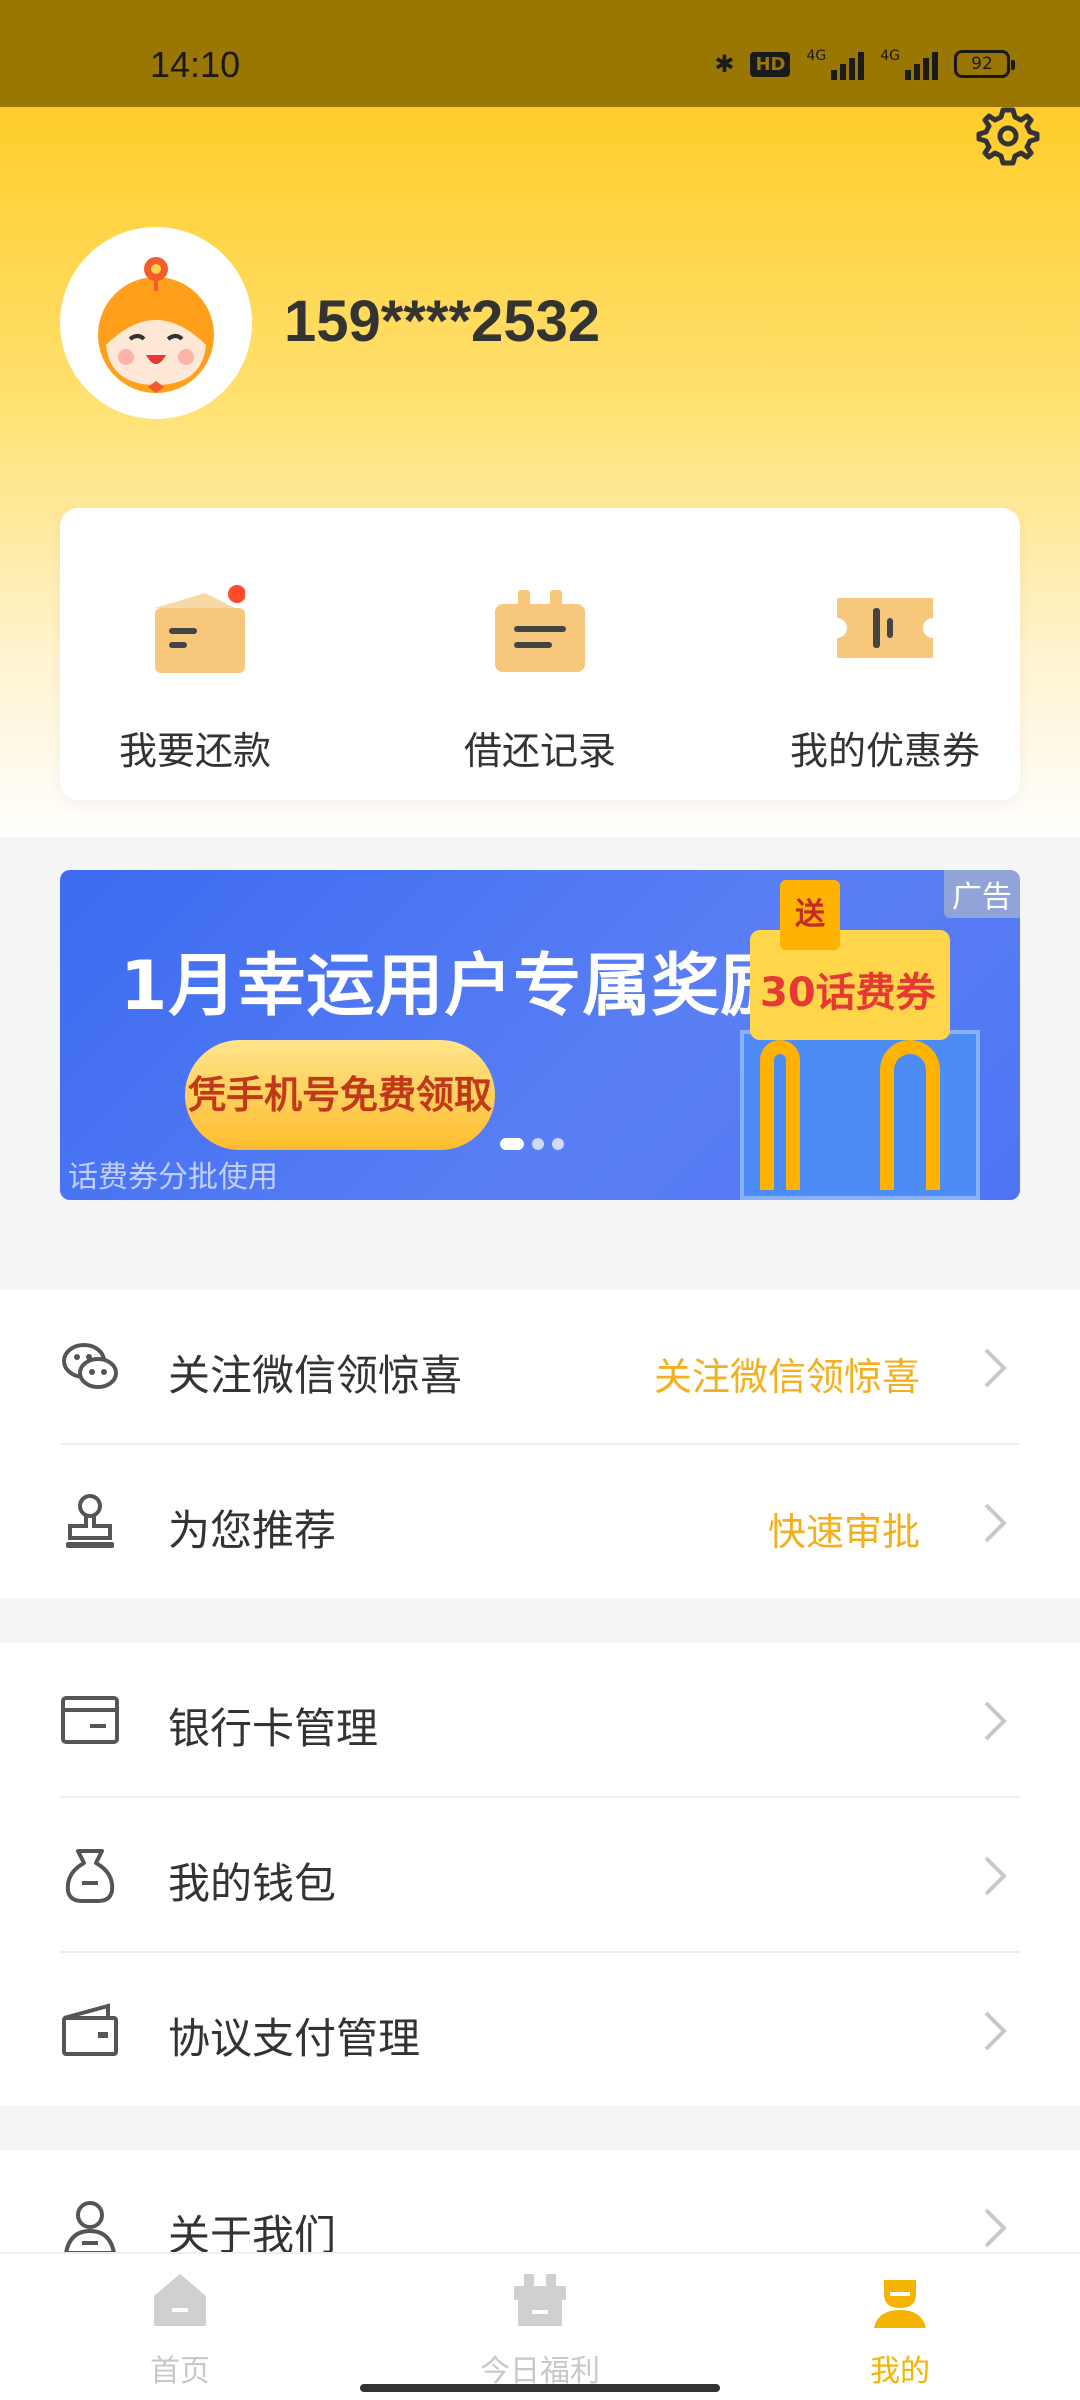  I want to click on pagination-dot-active, so click(512, 1144).